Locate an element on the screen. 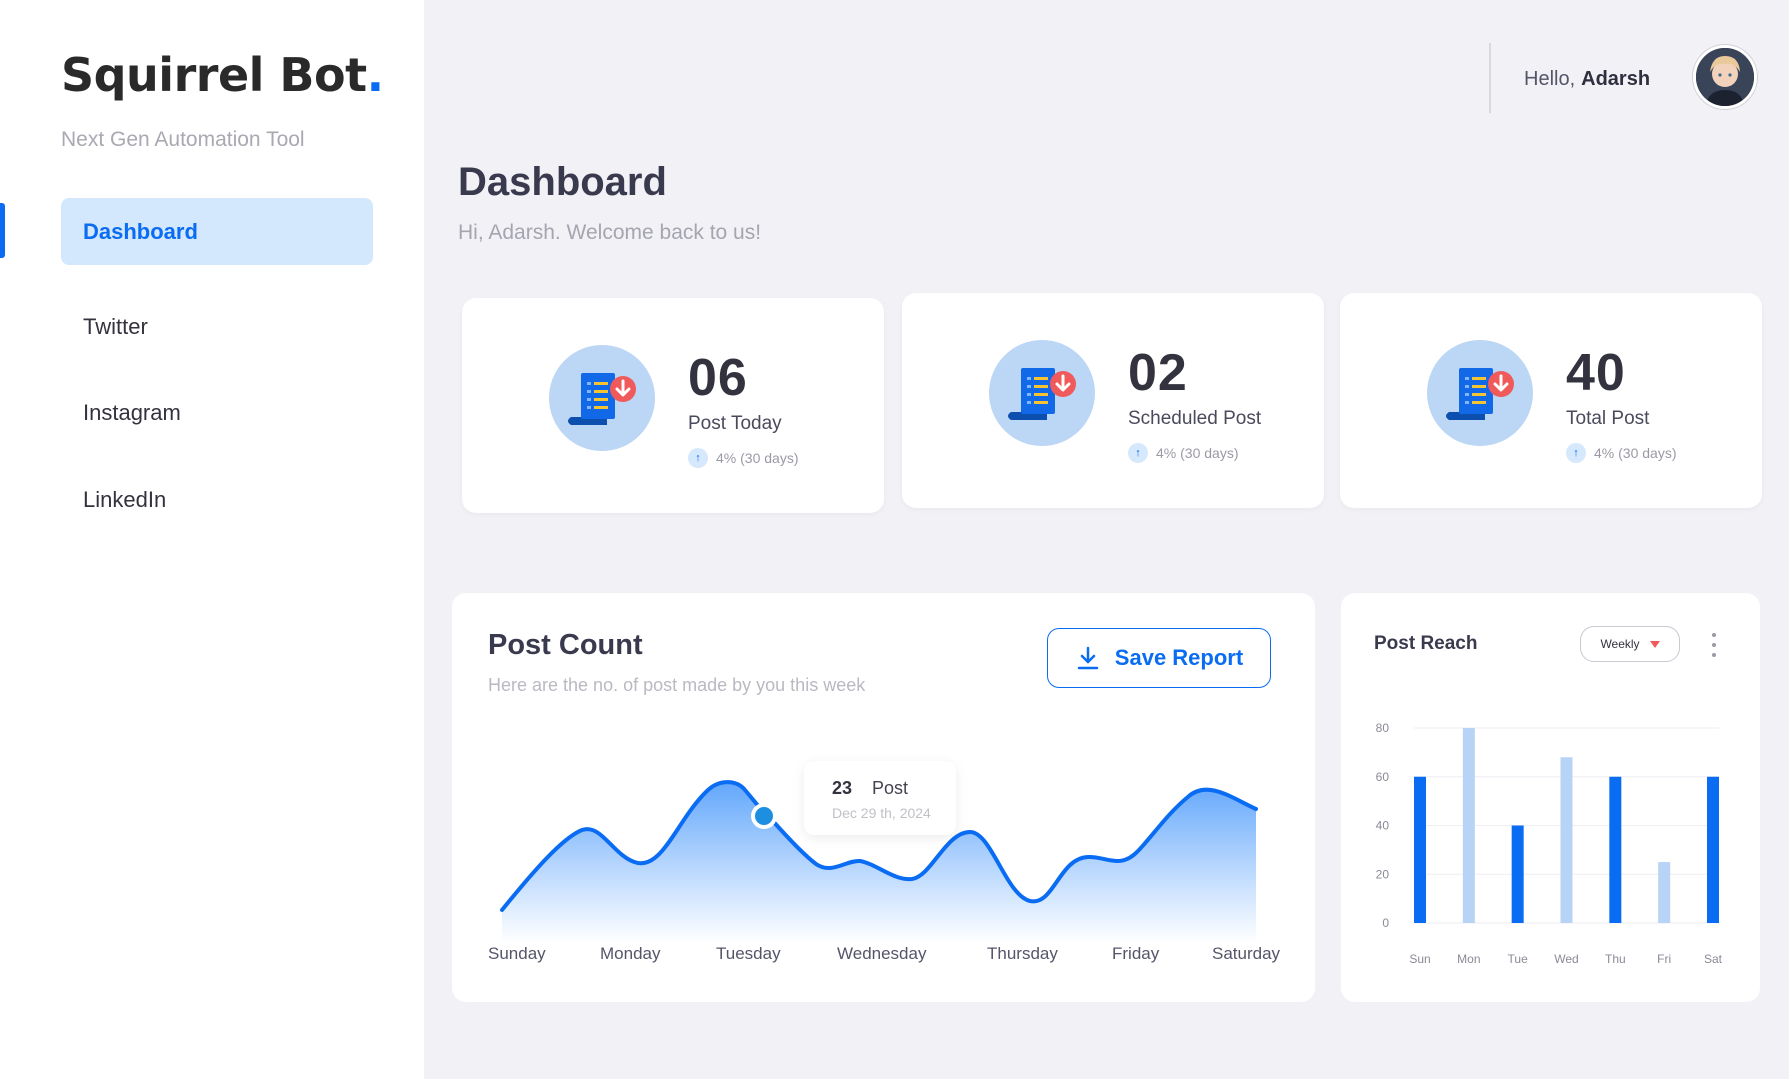 Image resolution: width=1789 pixels, height=1079 pixels. bar-sat is located at coordinates (1713, 849).